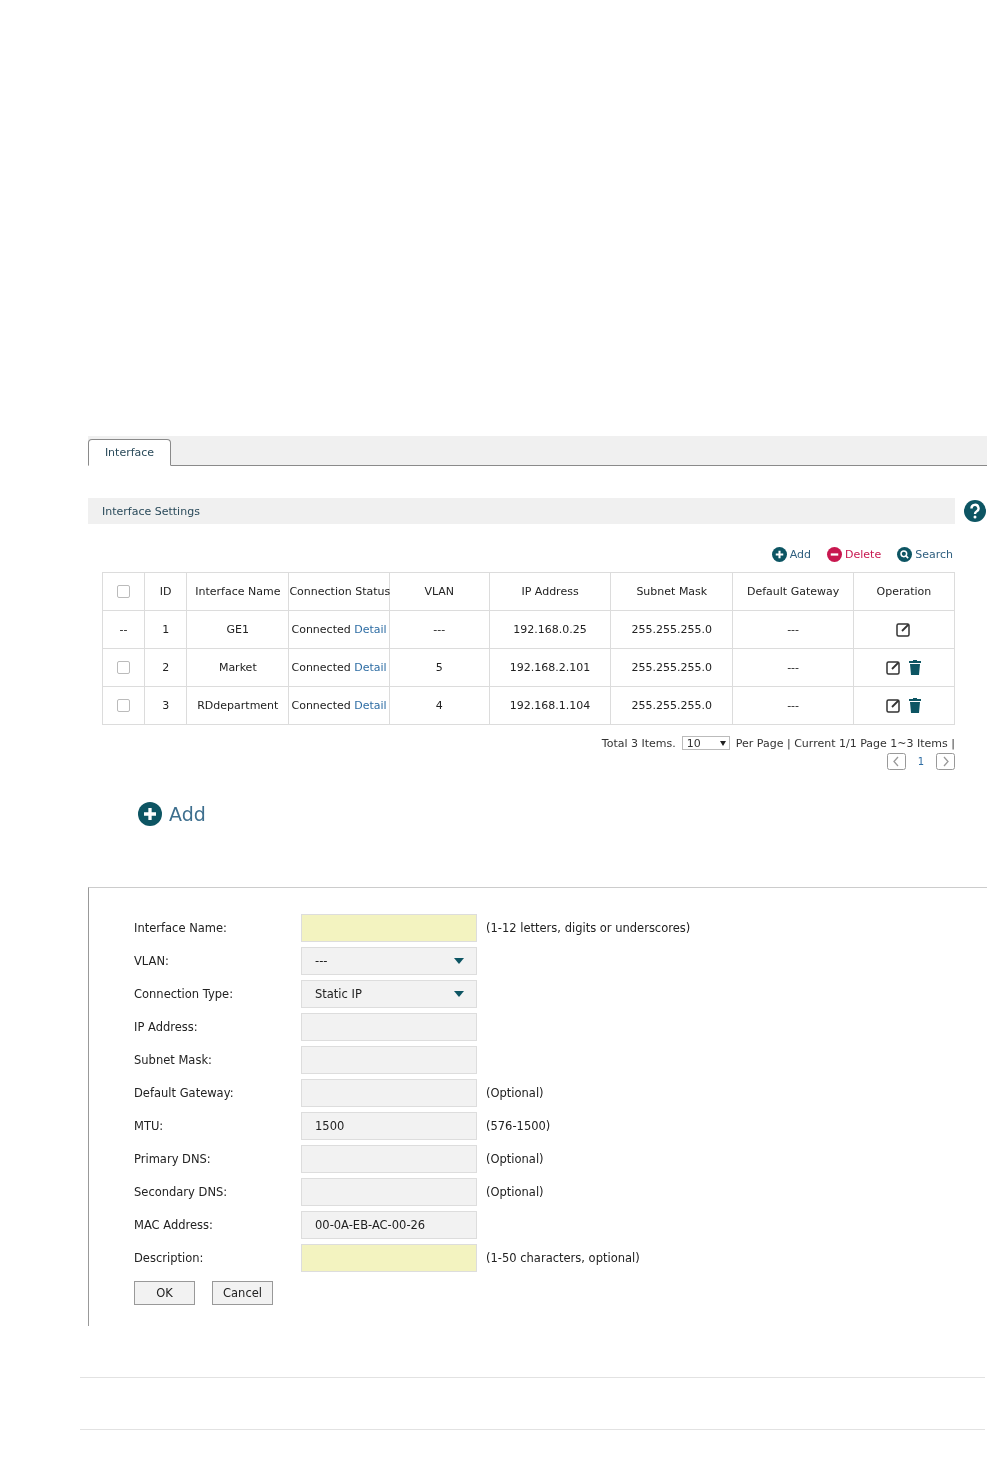 This screenshot has width=987, height=1459. I want to click on search-icon, so click(905, 554).